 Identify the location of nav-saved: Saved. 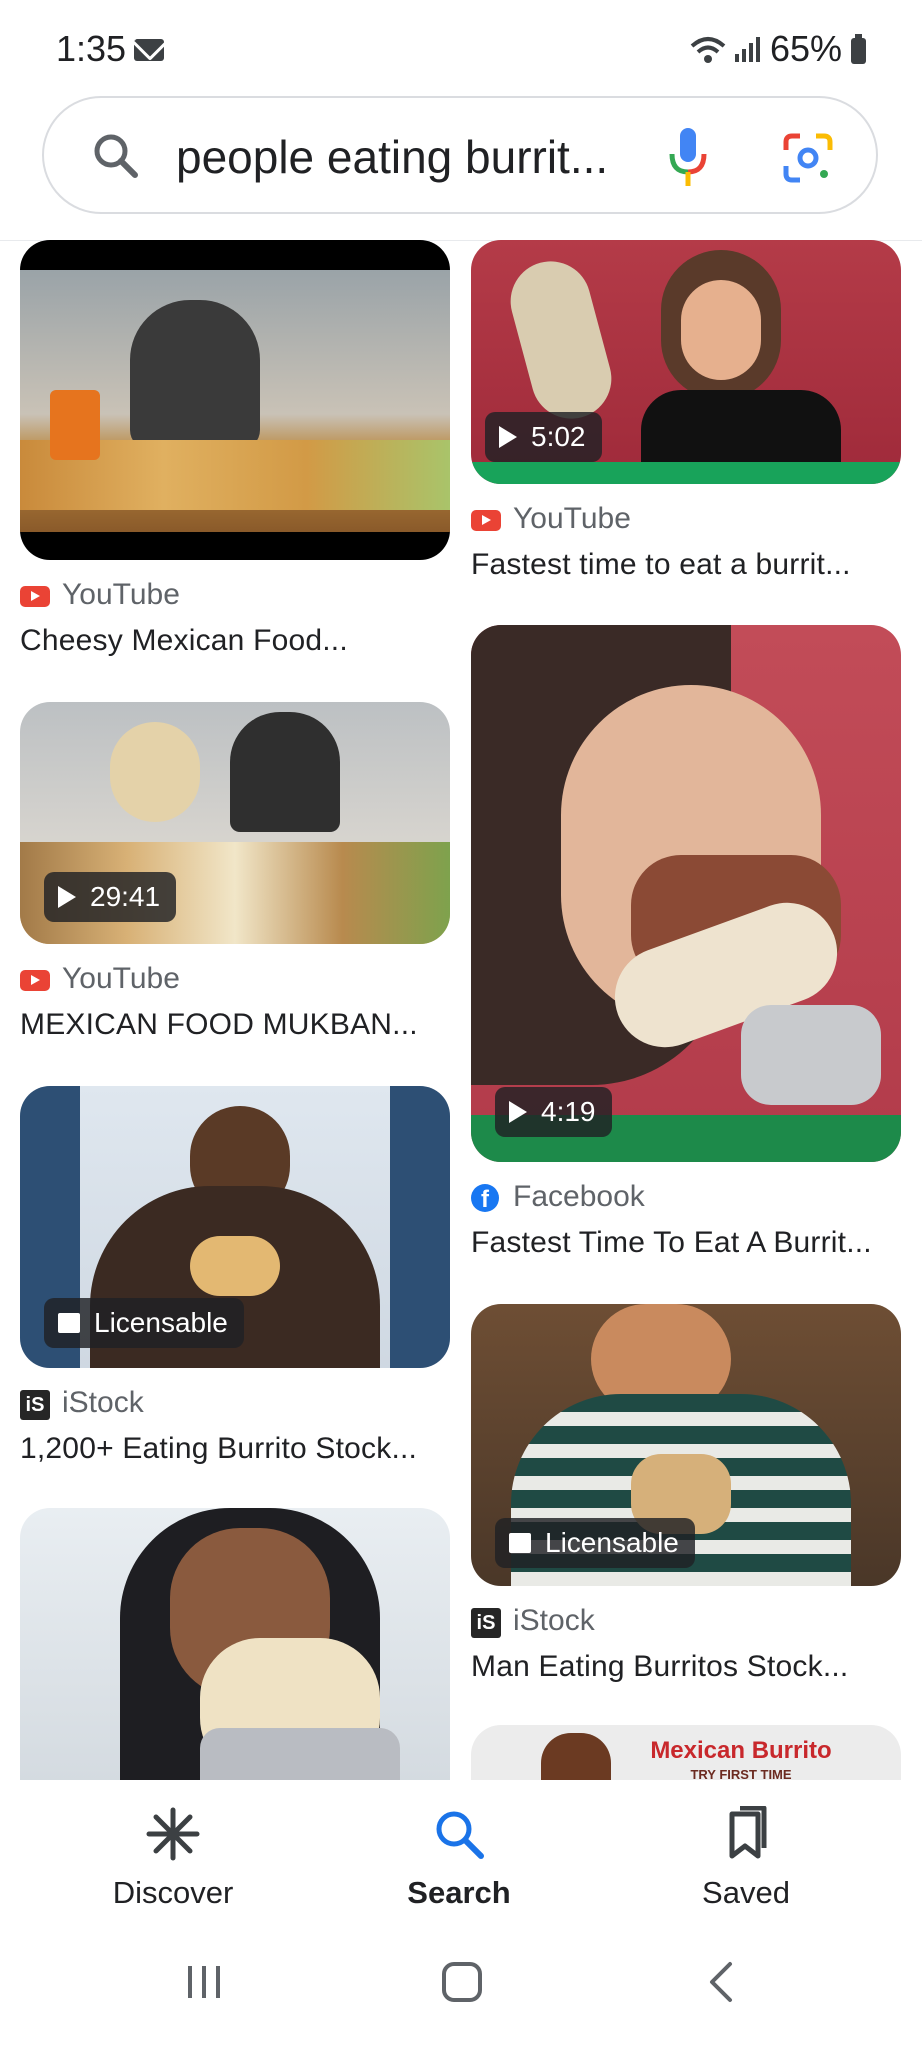
(746, 1858).